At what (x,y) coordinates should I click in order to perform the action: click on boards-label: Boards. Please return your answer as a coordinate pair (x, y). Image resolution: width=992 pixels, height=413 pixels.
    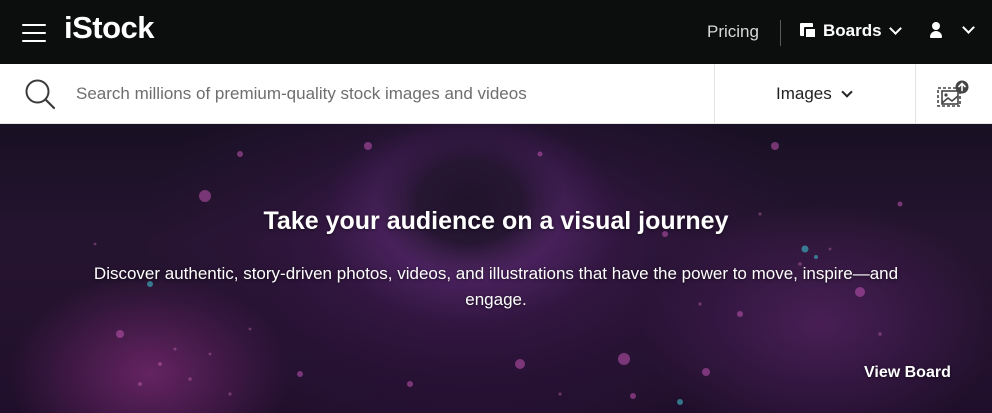
    Looking at the image, I should click on (852, 30).